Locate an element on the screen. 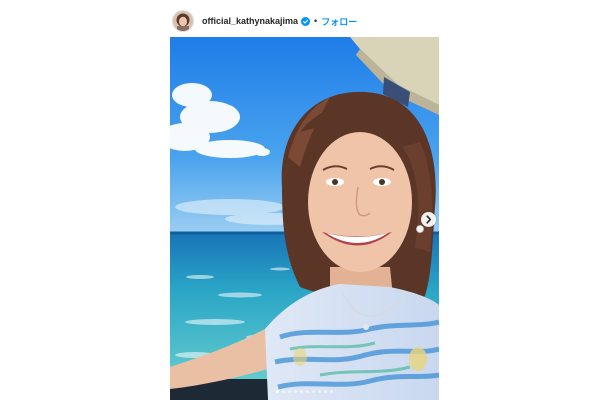 The image size is (610, 400). post-header: official_kathynakajima • フォロー is located at coordinates (264, 21).